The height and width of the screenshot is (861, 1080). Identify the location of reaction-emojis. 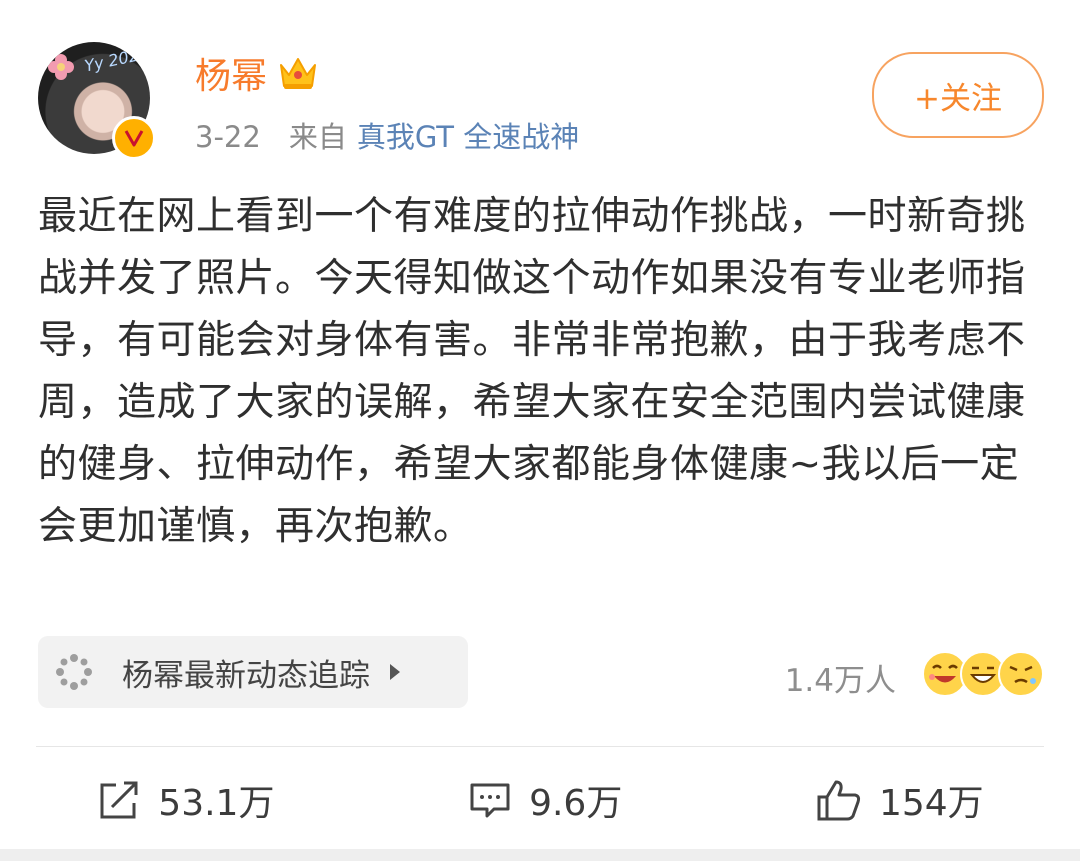
(983, 674).